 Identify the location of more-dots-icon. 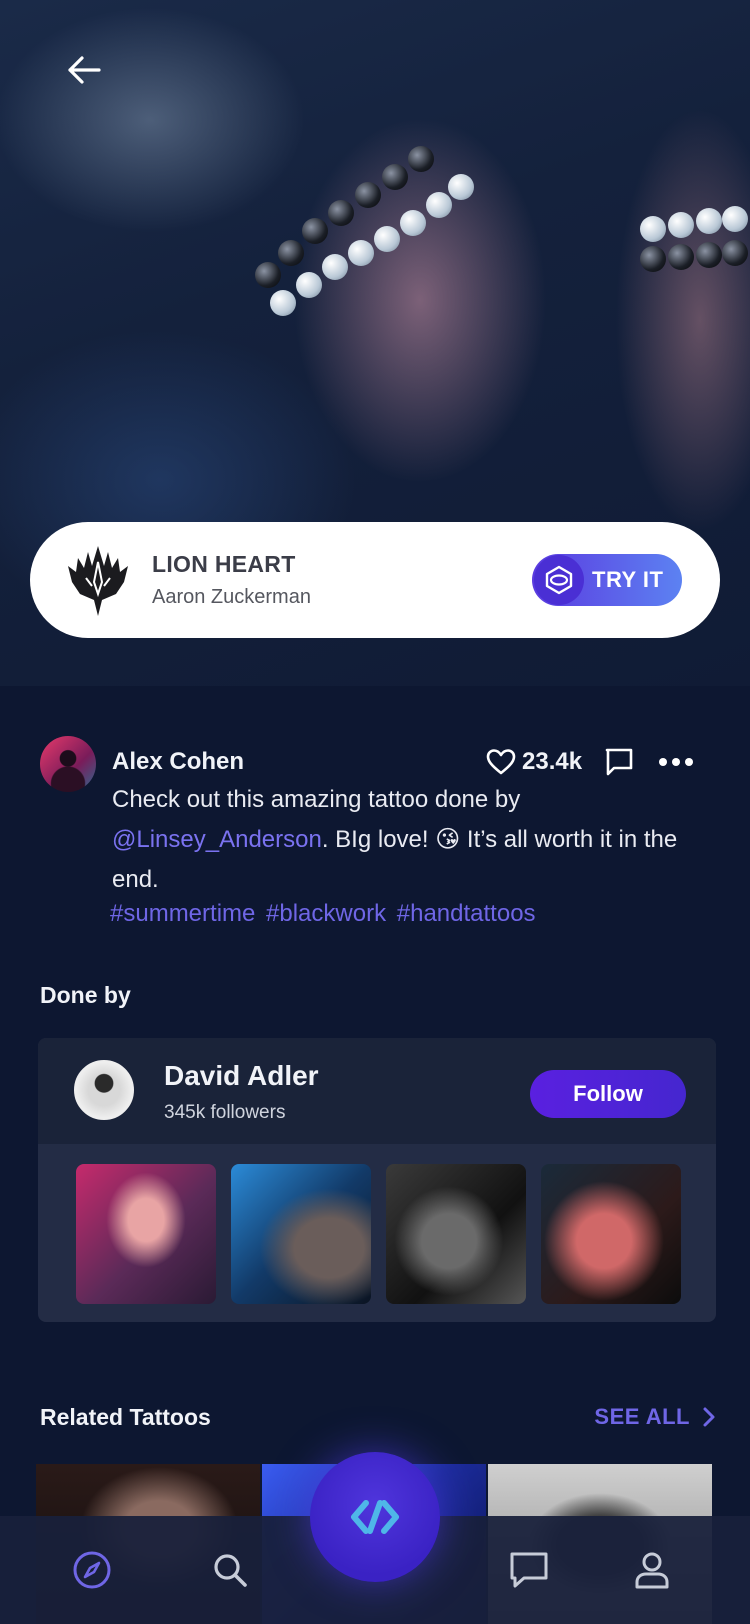
(676, 762).